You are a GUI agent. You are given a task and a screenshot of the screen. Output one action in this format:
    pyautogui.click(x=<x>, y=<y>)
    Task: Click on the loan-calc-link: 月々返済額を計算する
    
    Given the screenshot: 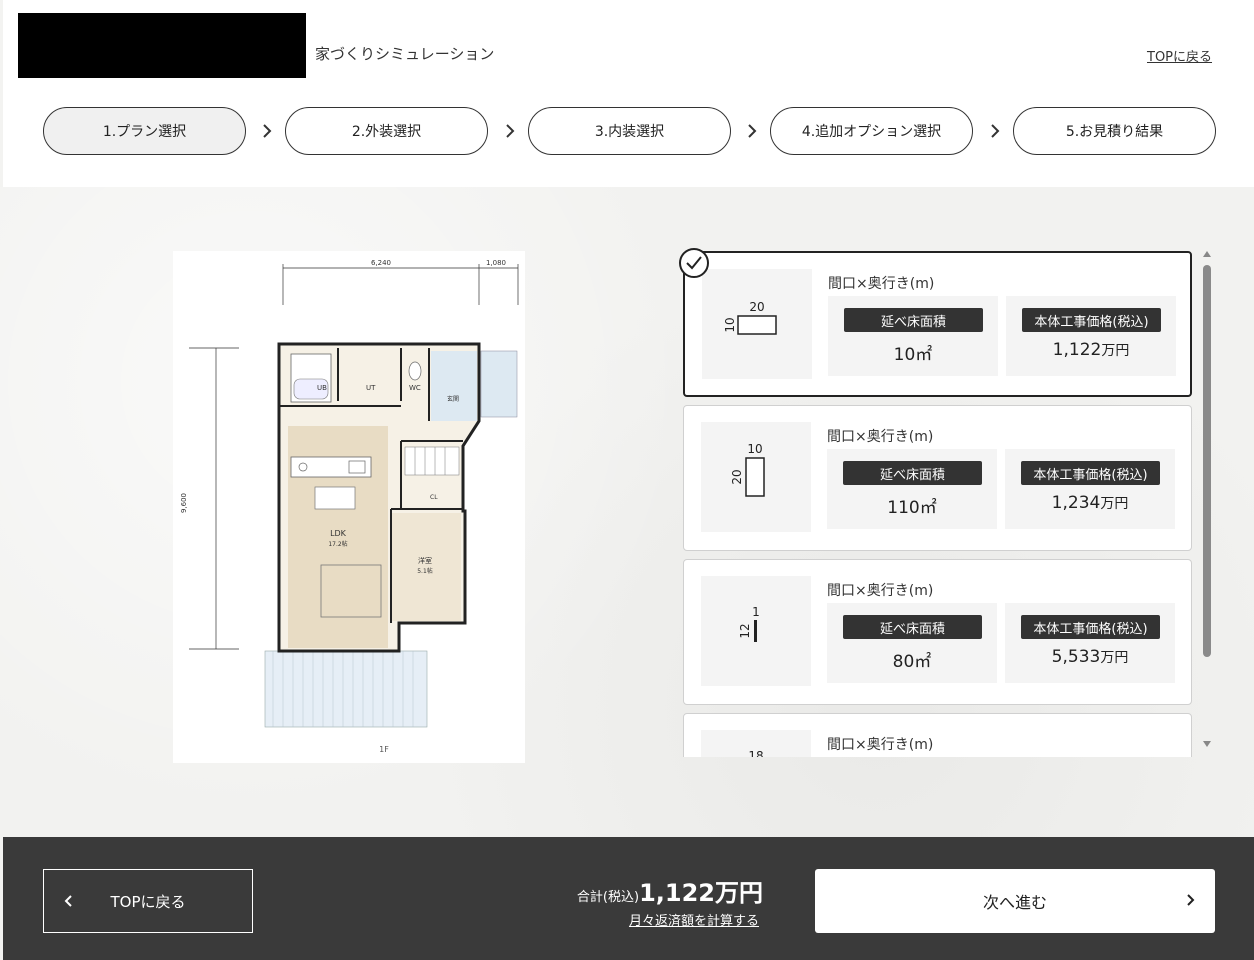 What is the action you would take?
    pyautogui.click(x=661, y=919)
    